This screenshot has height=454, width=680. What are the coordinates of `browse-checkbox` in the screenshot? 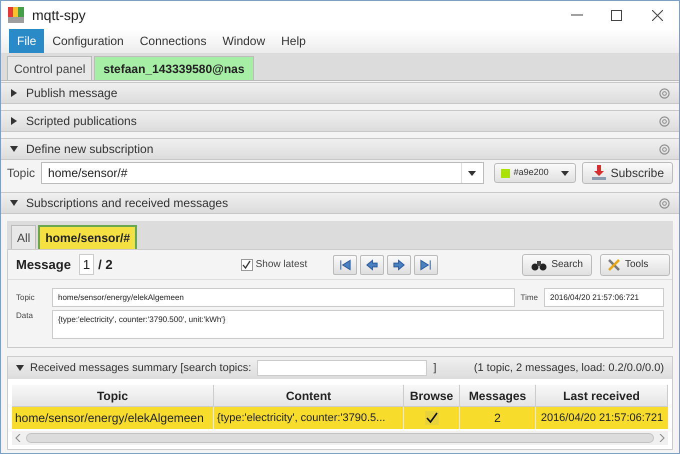 It's located at (431, 418).